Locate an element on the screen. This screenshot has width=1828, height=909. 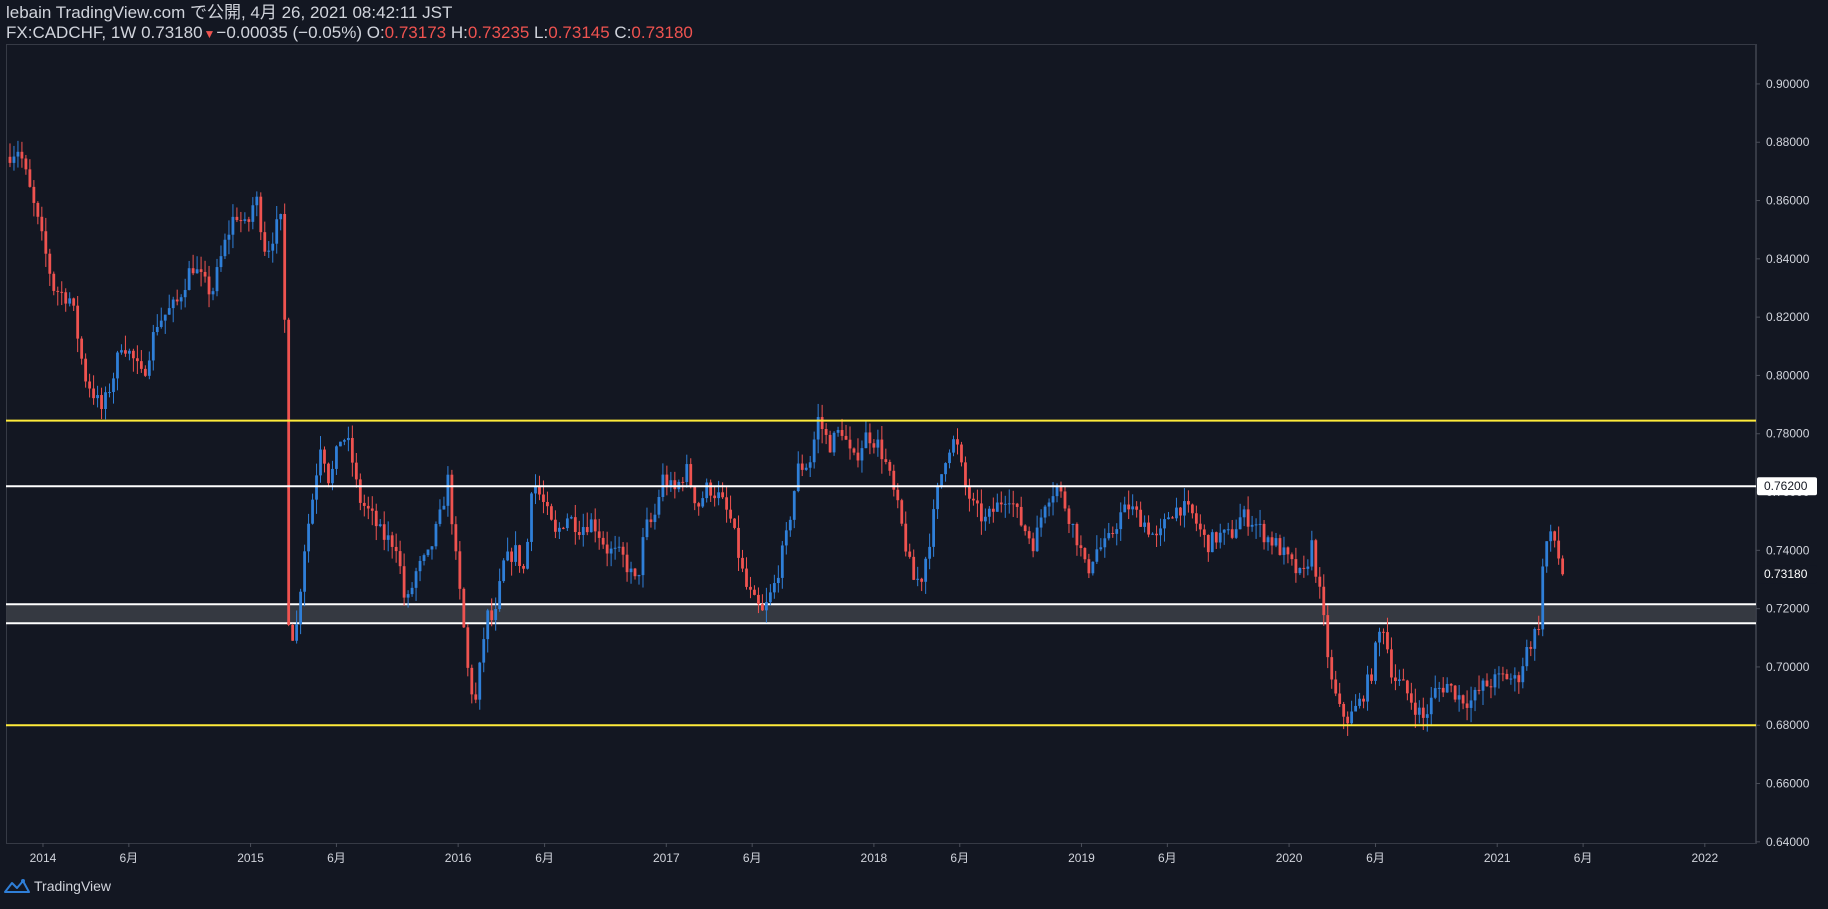
x-tick-label: 2016 is located at coordinates (458, 858).